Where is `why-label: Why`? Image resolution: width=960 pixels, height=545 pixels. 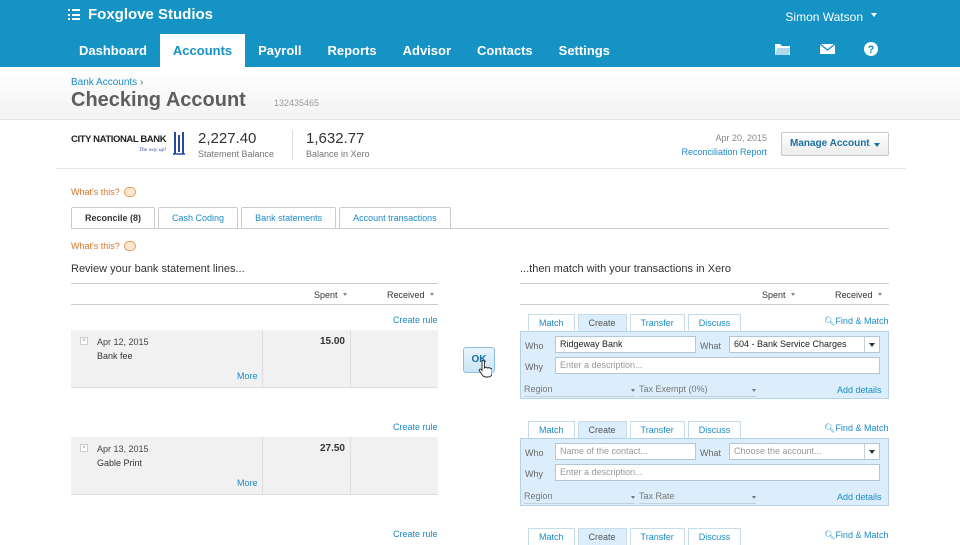 why-label: Why is located at coordinates (534, 367).